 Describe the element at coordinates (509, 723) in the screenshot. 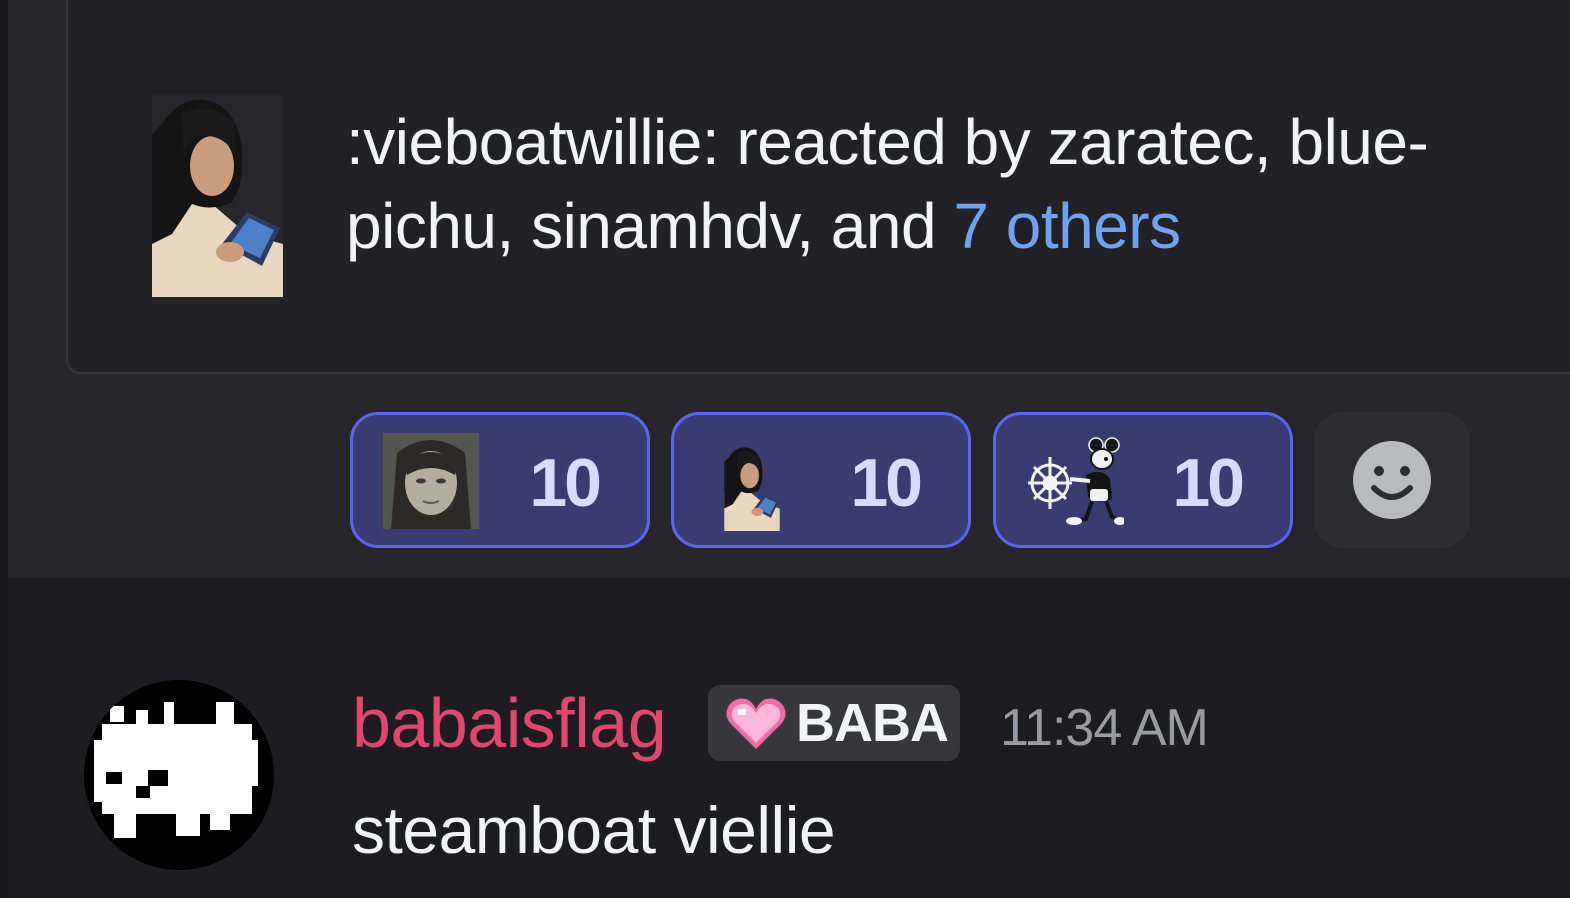

I see `username: babaisflag` at that location.